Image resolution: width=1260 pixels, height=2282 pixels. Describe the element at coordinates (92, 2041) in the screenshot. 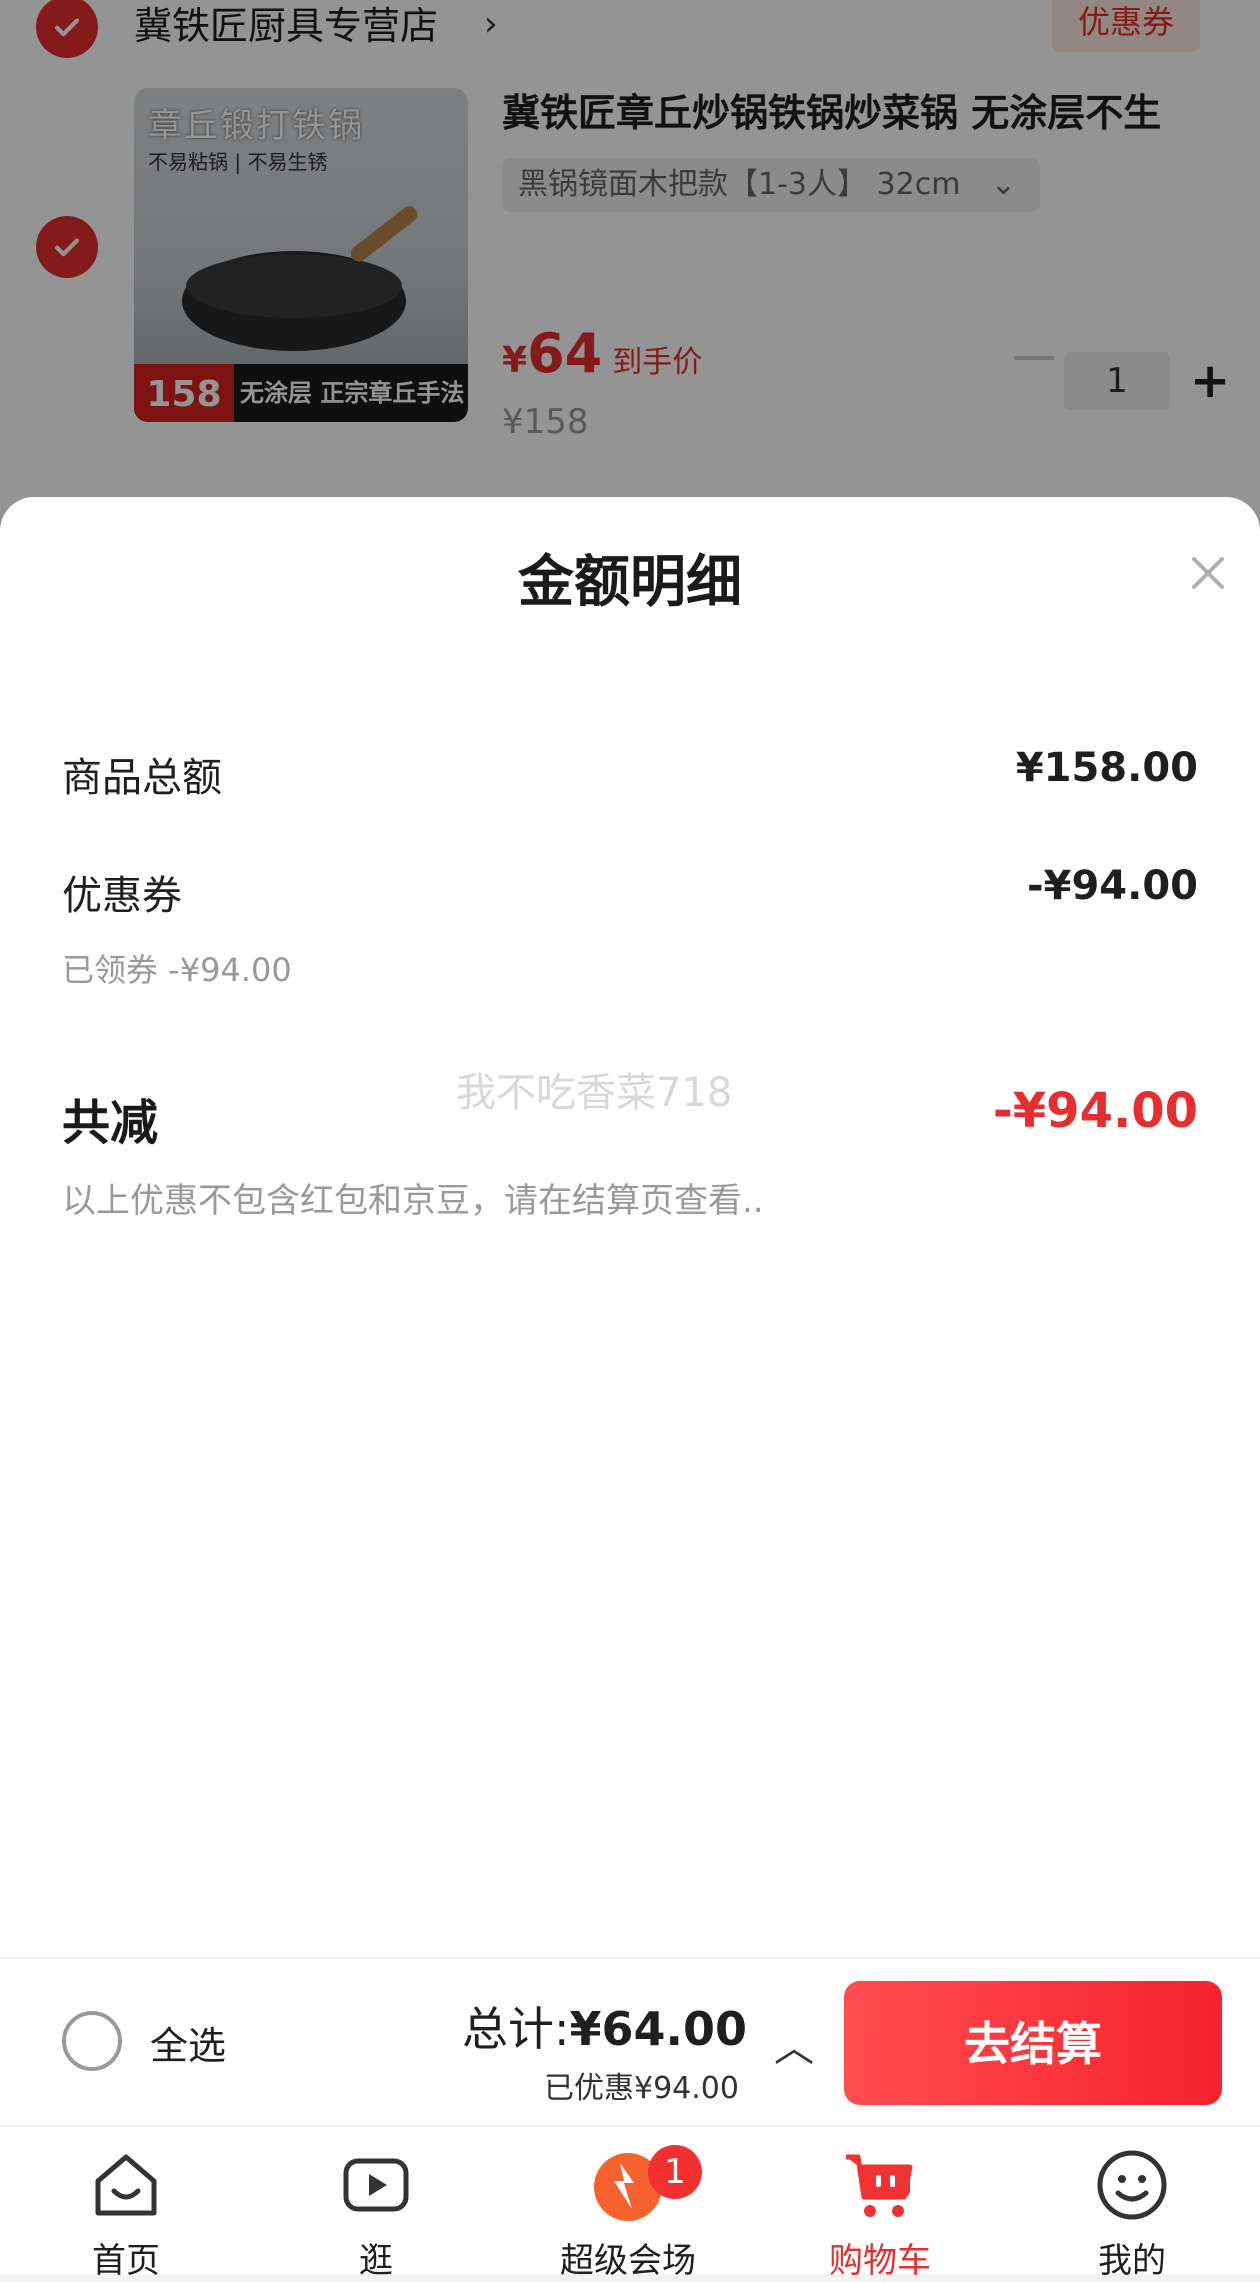

I see `select-all-radio` at that location.